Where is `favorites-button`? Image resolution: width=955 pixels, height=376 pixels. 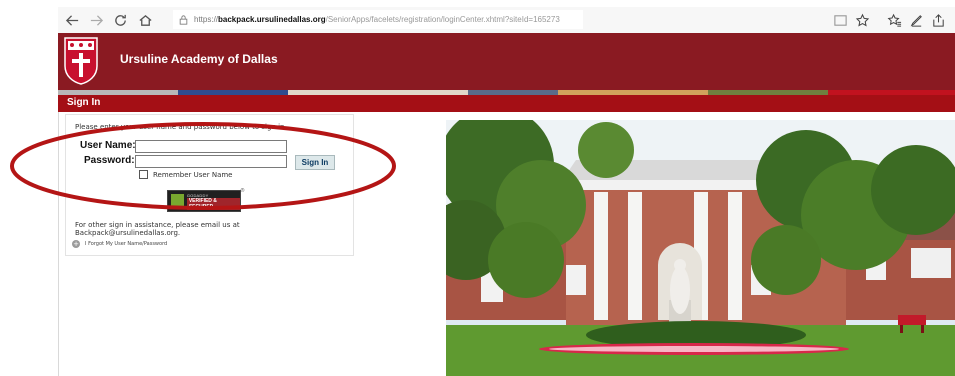
favorites-button is located at coordinates (894, 20).